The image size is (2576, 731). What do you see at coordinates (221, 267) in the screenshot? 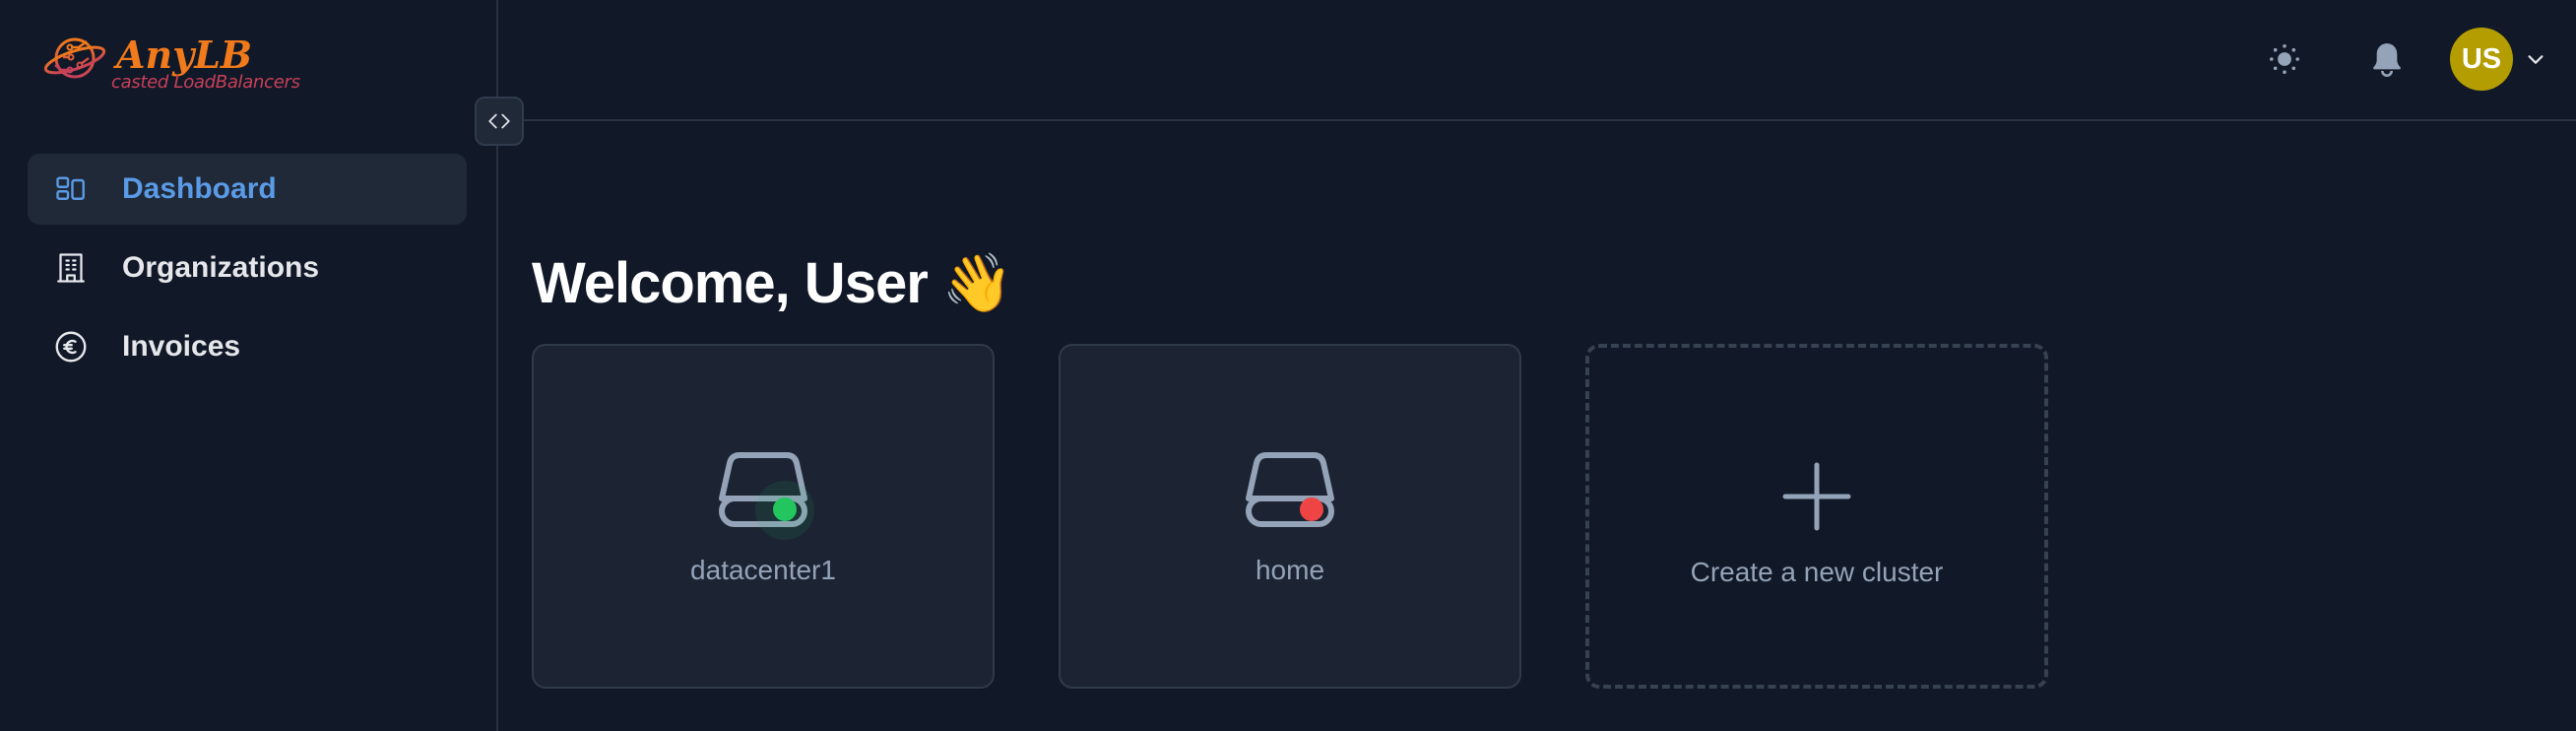
I see `sidebar-item-label: Organizations` at bounding box center [221, 267].